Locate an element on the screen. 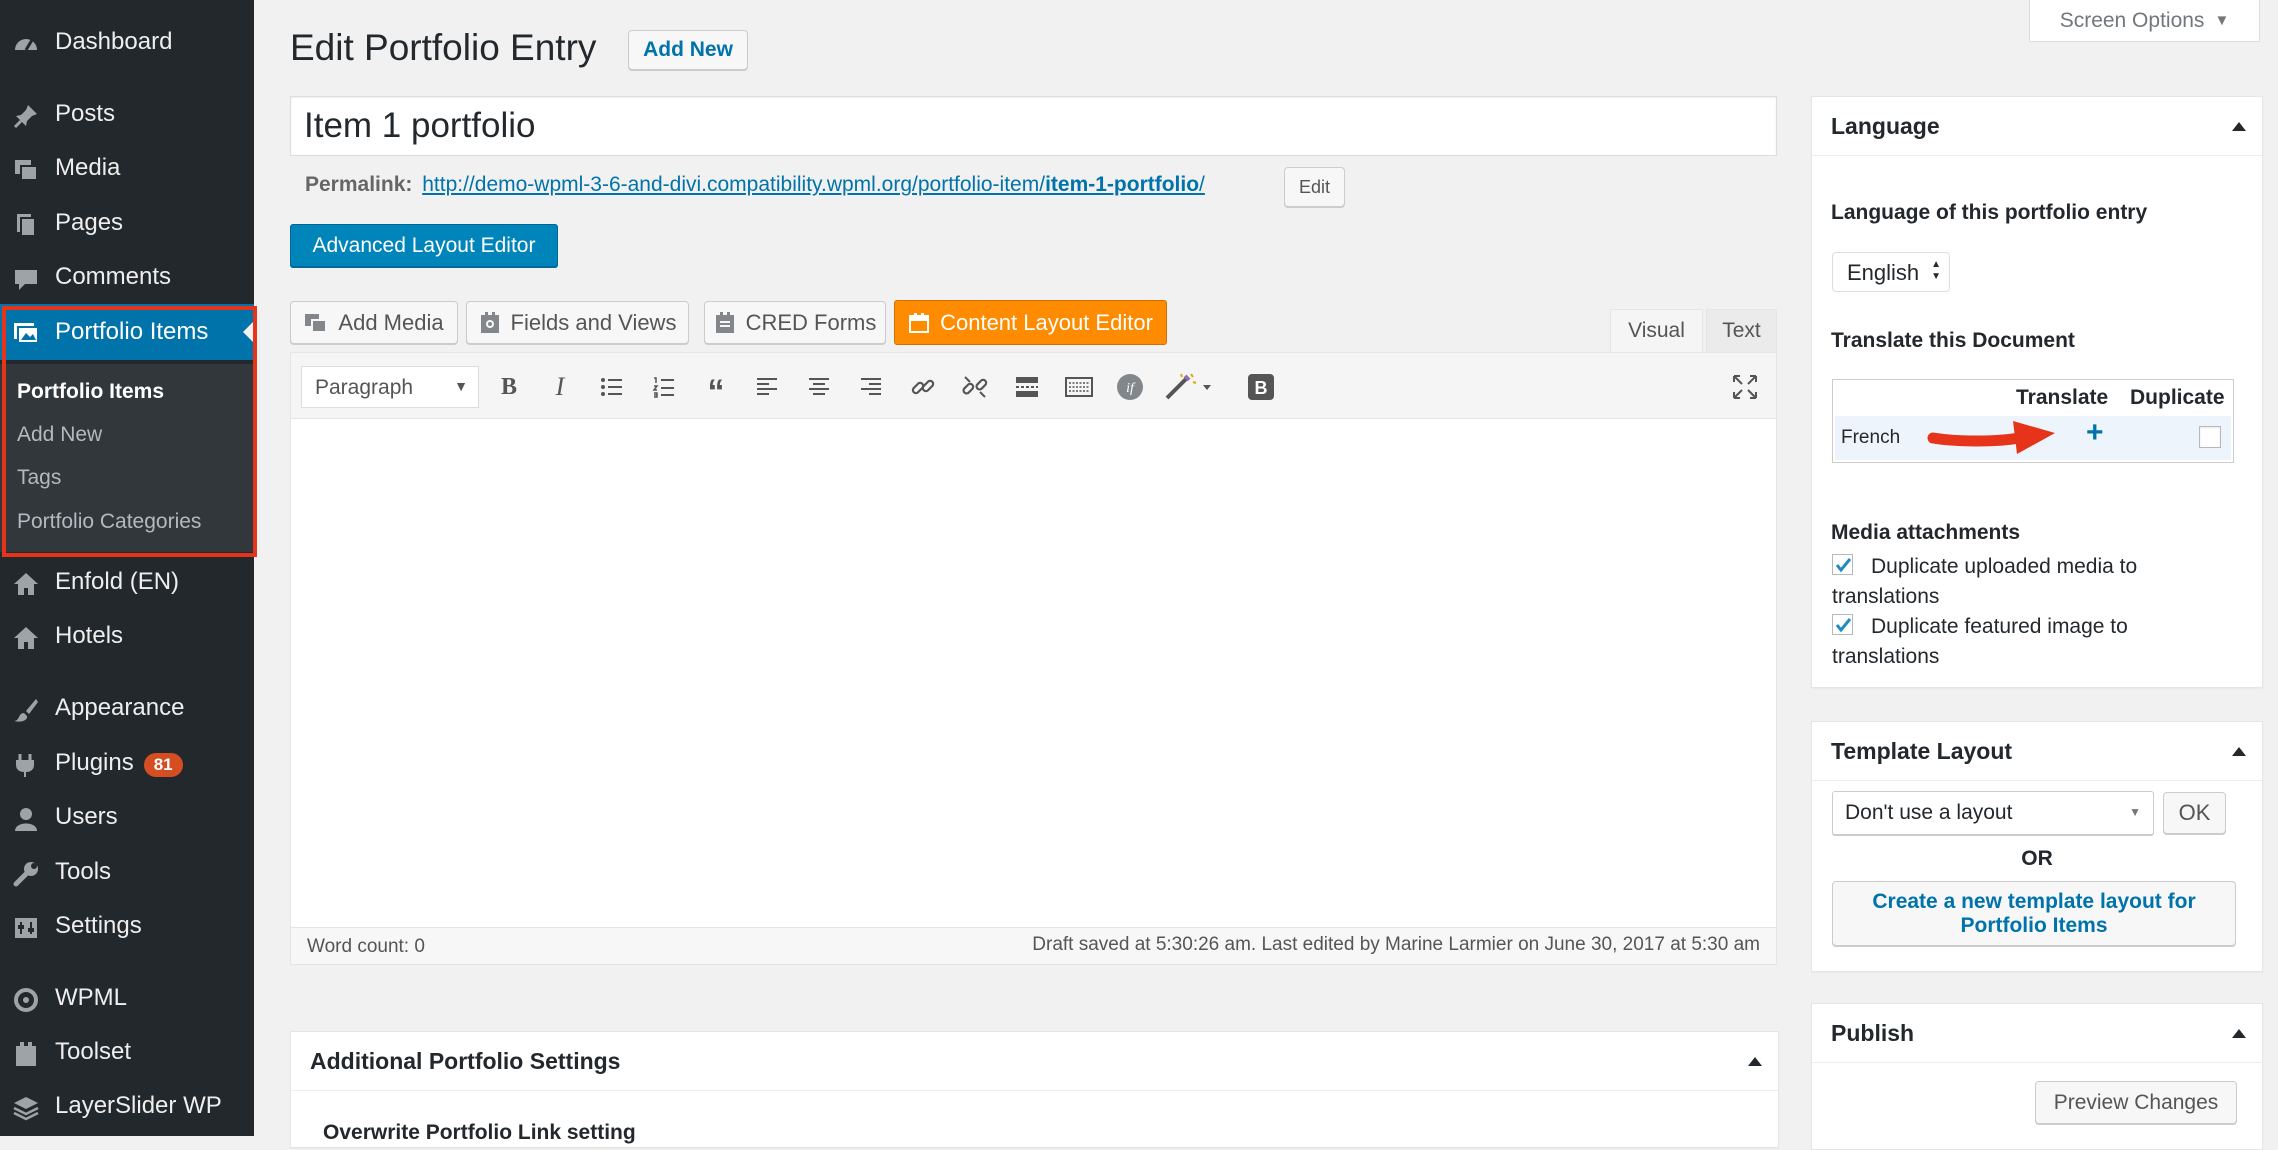 This screenshot has height=1150, width=2278. content-layout-editor-button: Content Layout Editor is located at coordinates (1030, 322).